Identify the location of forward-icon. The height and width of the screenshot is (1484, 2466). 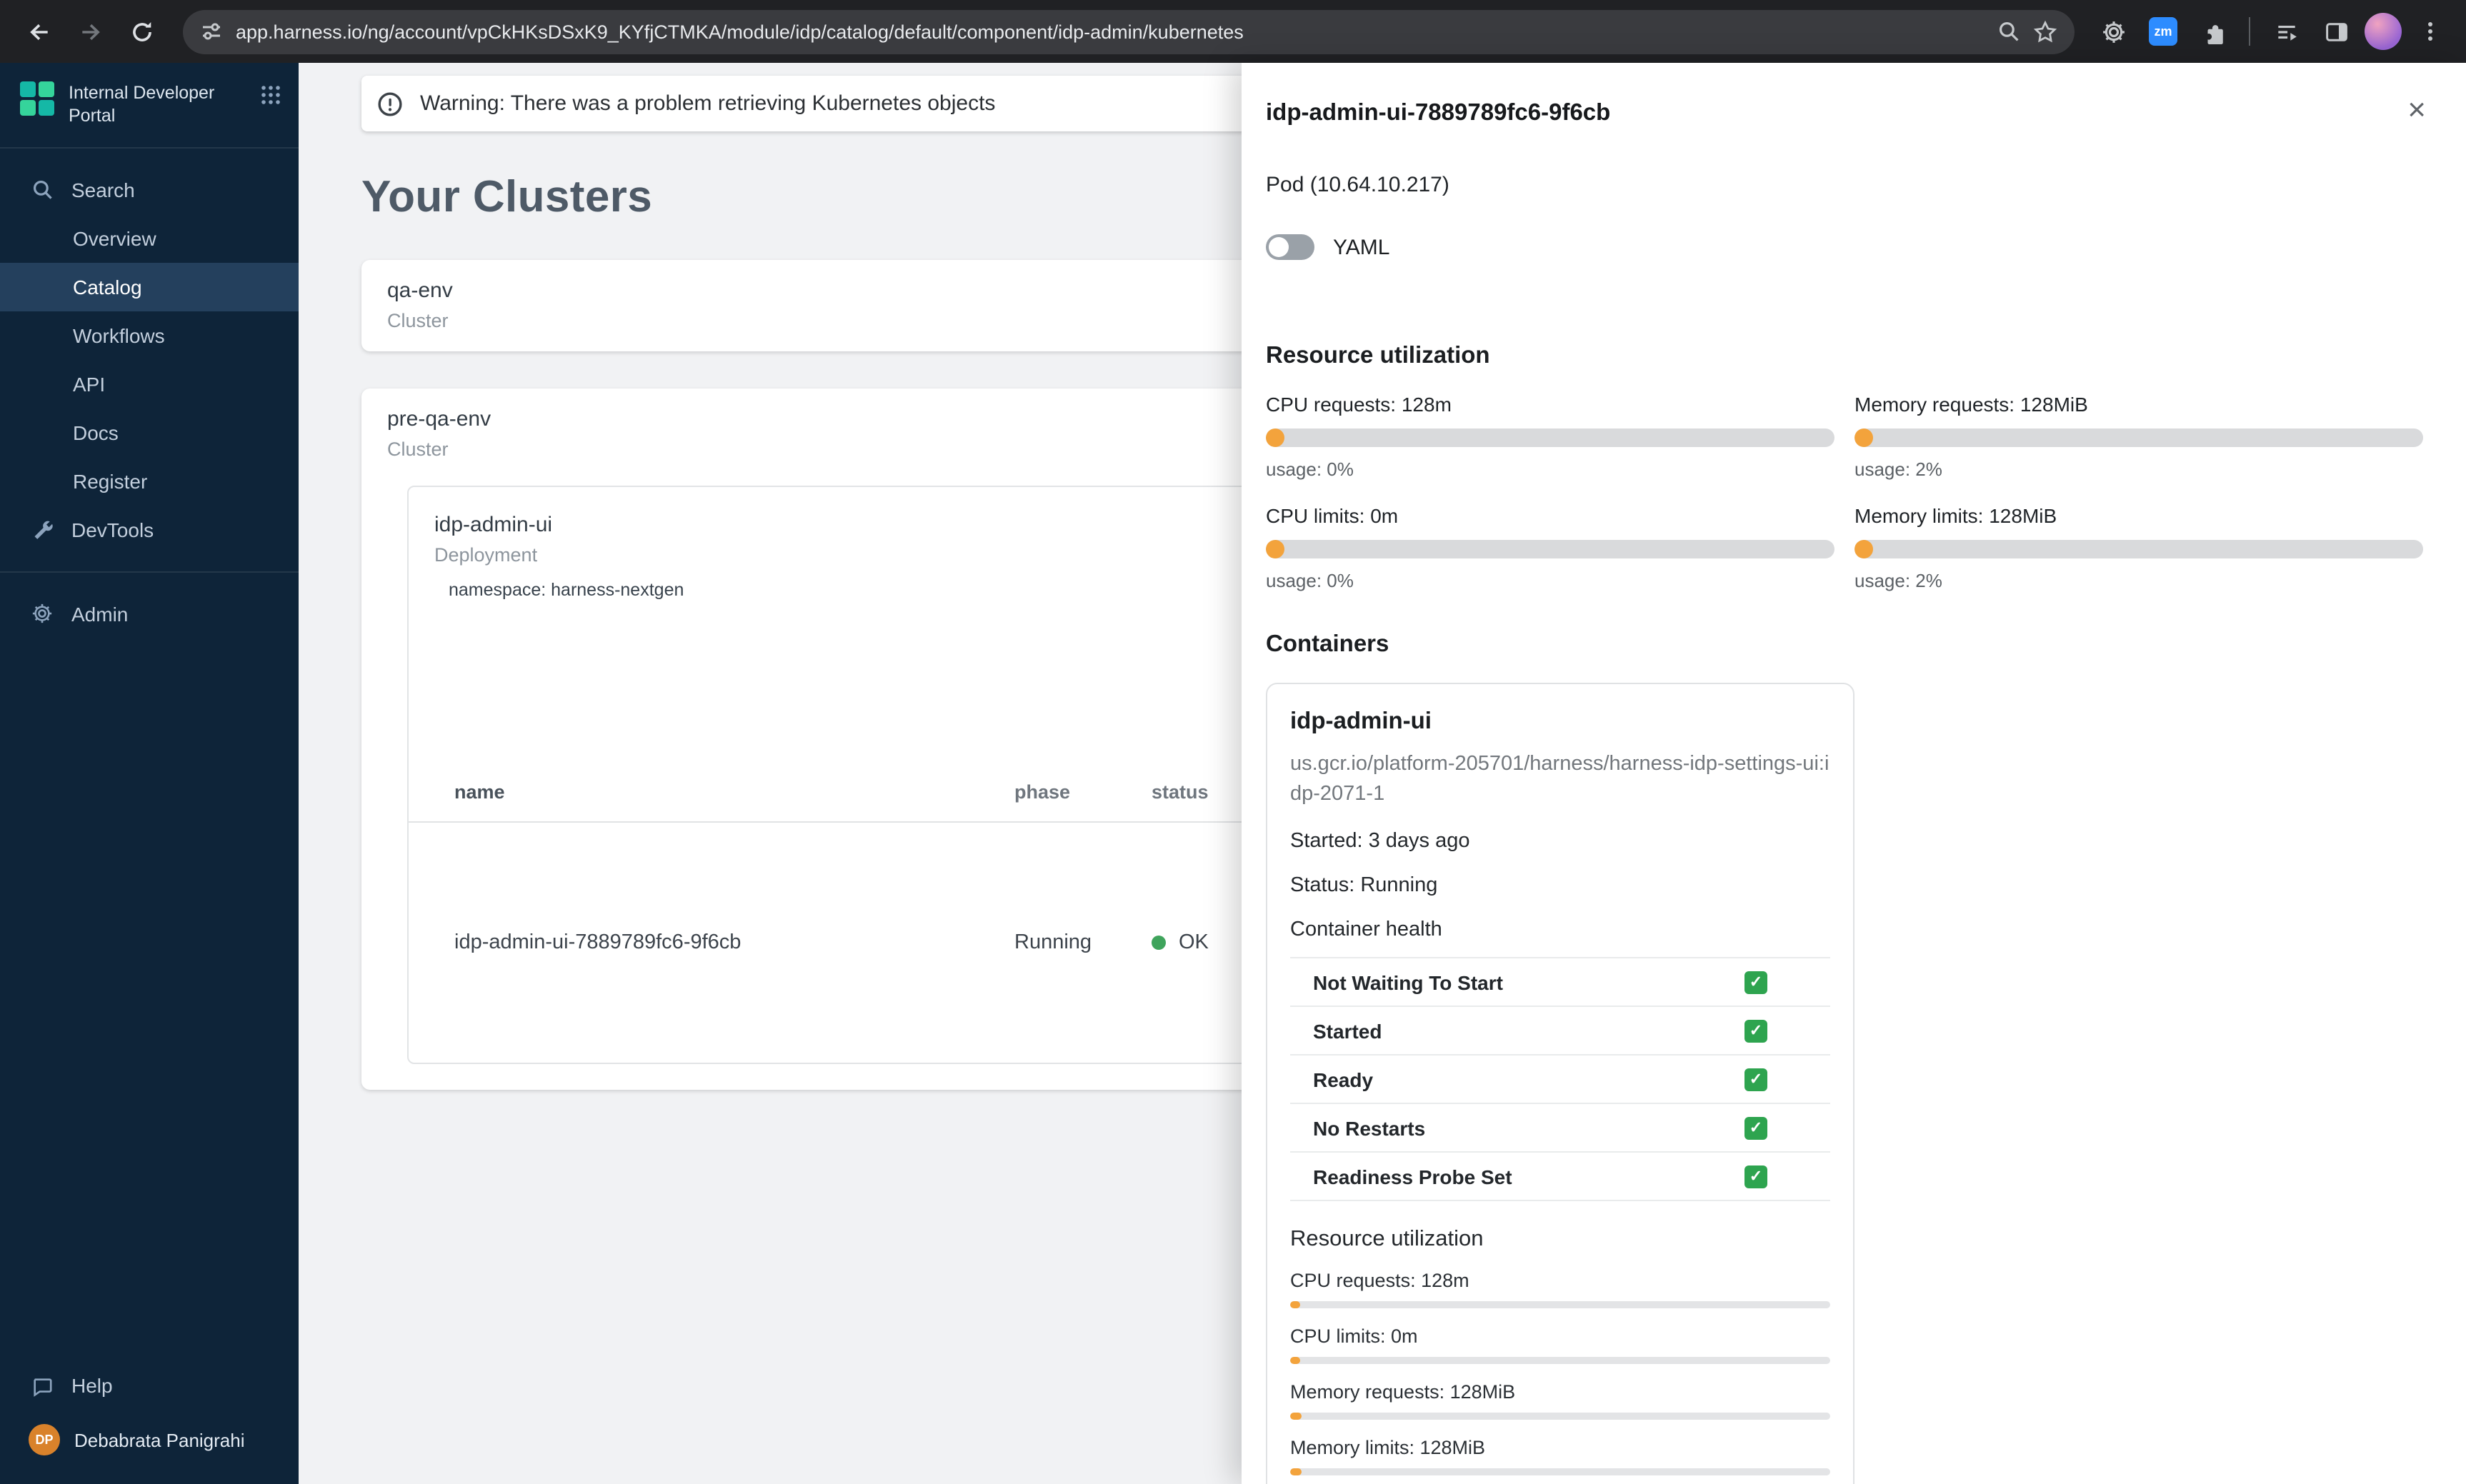
(90, 31).